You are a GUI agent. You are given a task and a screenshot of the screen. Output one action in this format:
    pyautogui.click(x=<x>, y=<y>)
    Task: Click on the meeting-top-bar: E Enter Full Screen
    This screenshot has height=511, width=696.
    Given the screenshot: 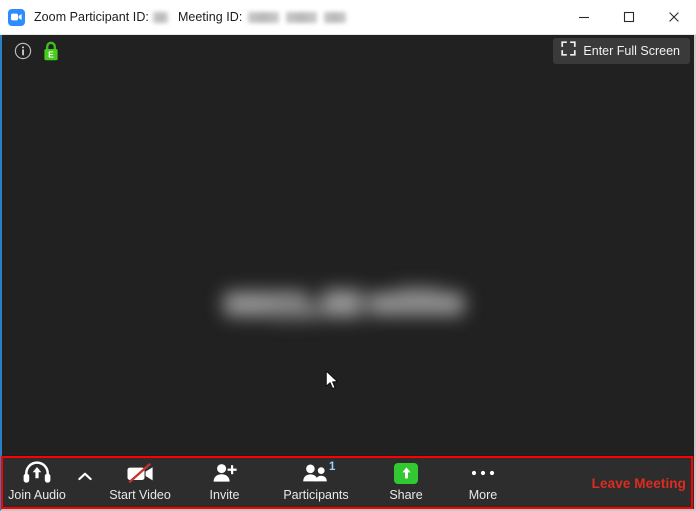 What is the action you would take?
    pyautogui.click(x=348, y=51)
    